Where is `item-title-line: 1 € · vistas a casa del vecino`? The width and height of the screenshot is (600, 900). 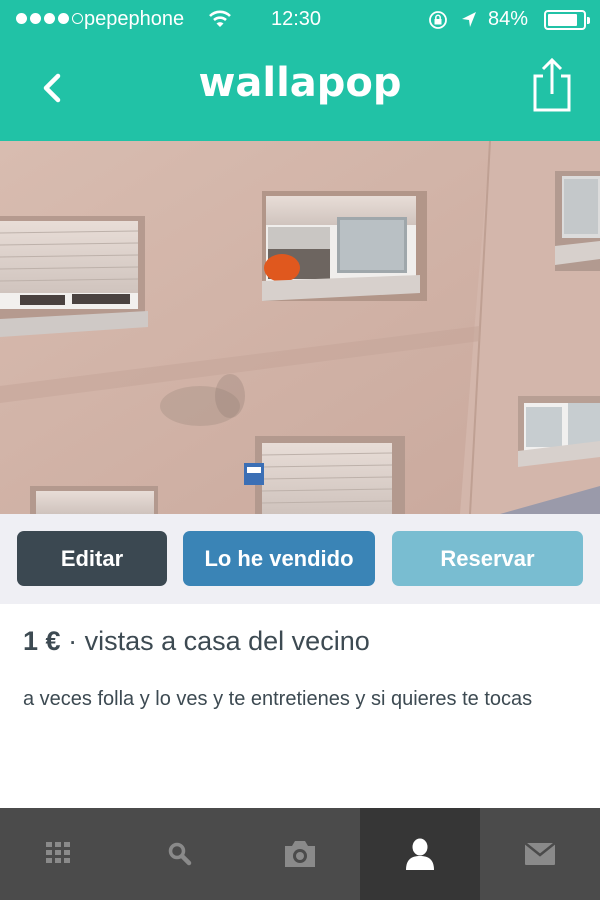
item-title-line: 1 € · vistas a casa del vecino is located at coordinates (196, 641).